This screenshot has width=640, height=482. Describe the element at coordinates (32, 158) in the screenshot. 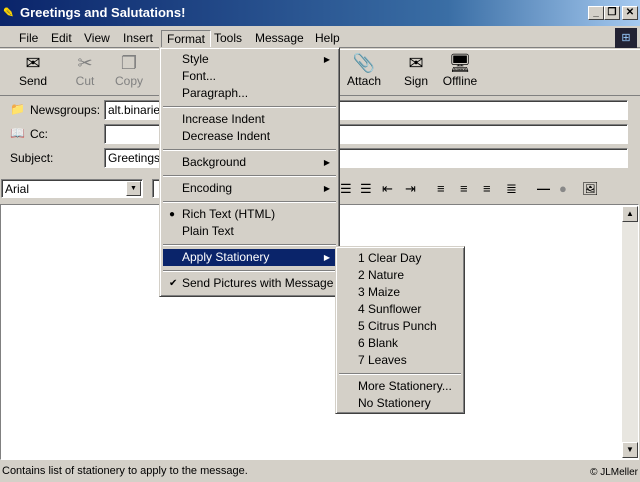

I see `subject-label: Subject:` at that location.